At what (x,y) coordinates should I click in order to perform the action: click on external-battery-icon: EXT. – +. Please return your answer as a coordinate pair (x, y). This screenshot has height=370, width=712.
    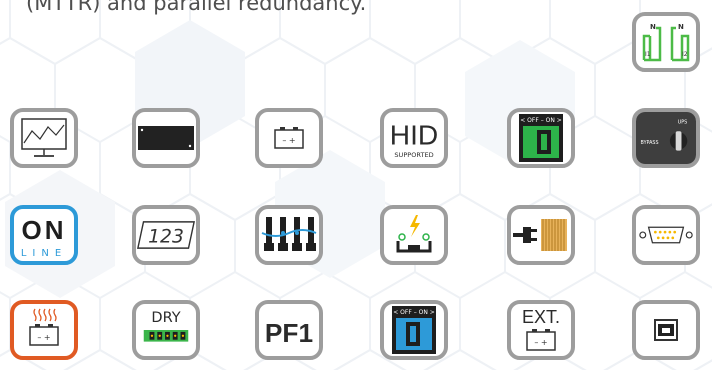
    Looking at the image, I should click on (541, 329).